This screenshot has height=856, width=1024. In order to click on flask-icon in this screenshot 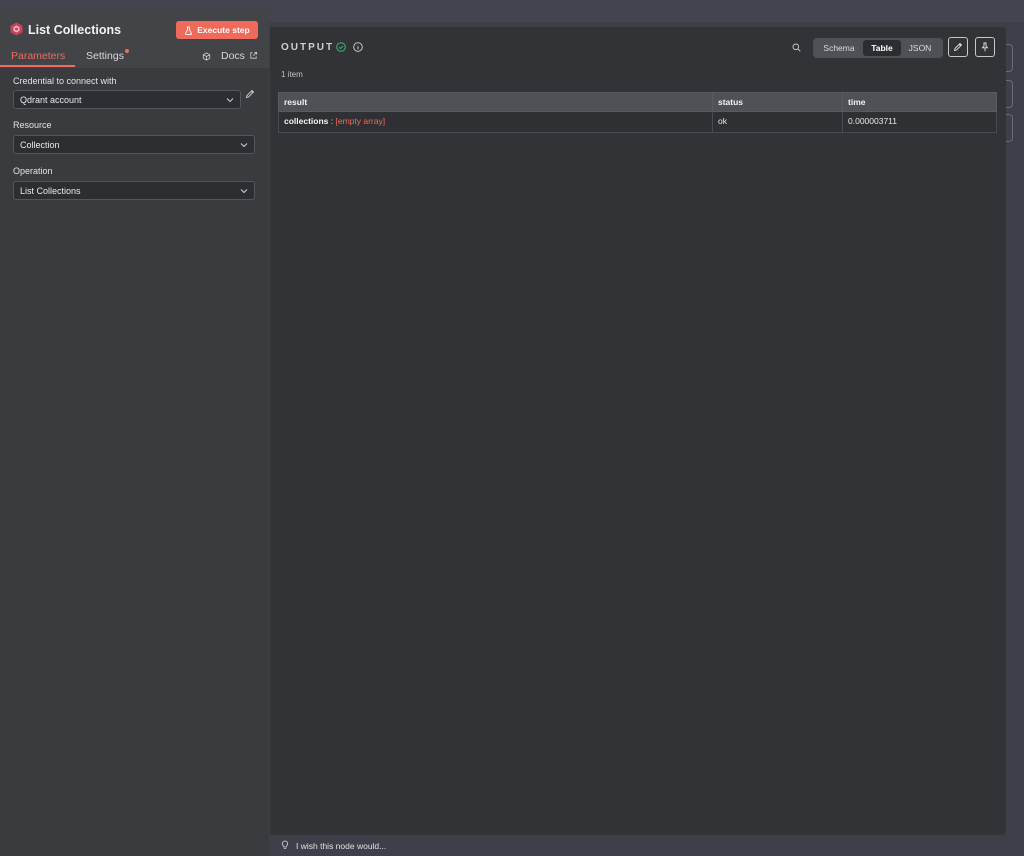, I will do `click(189, 30)`.